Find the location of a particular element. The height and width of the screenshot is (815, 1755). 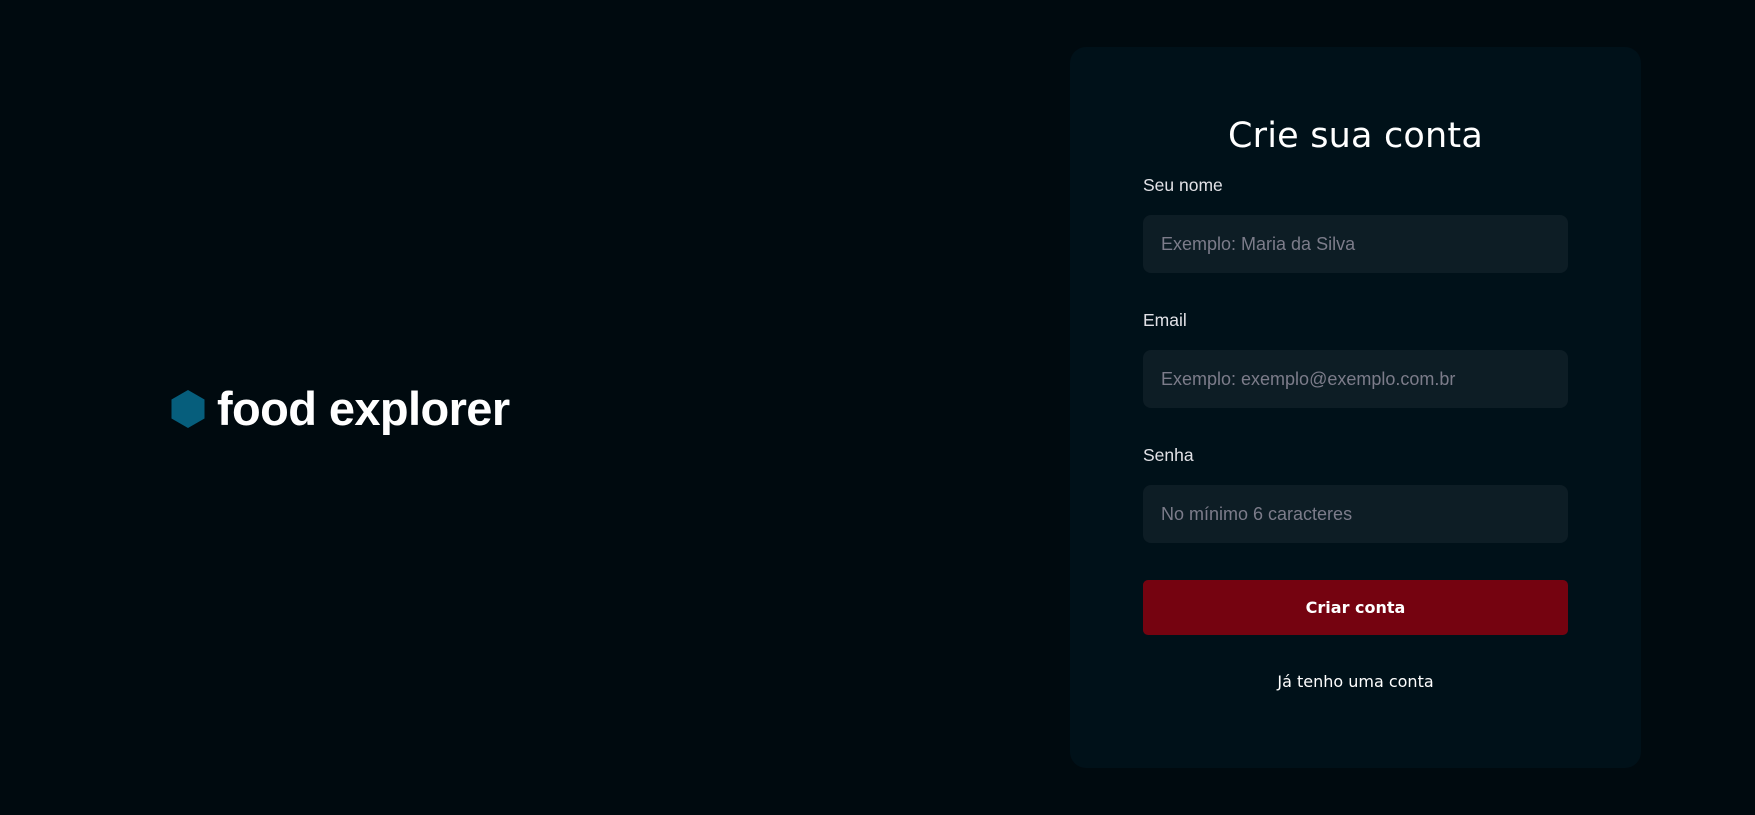

brand-logo: food explorer is located at coordinates (340, 409).